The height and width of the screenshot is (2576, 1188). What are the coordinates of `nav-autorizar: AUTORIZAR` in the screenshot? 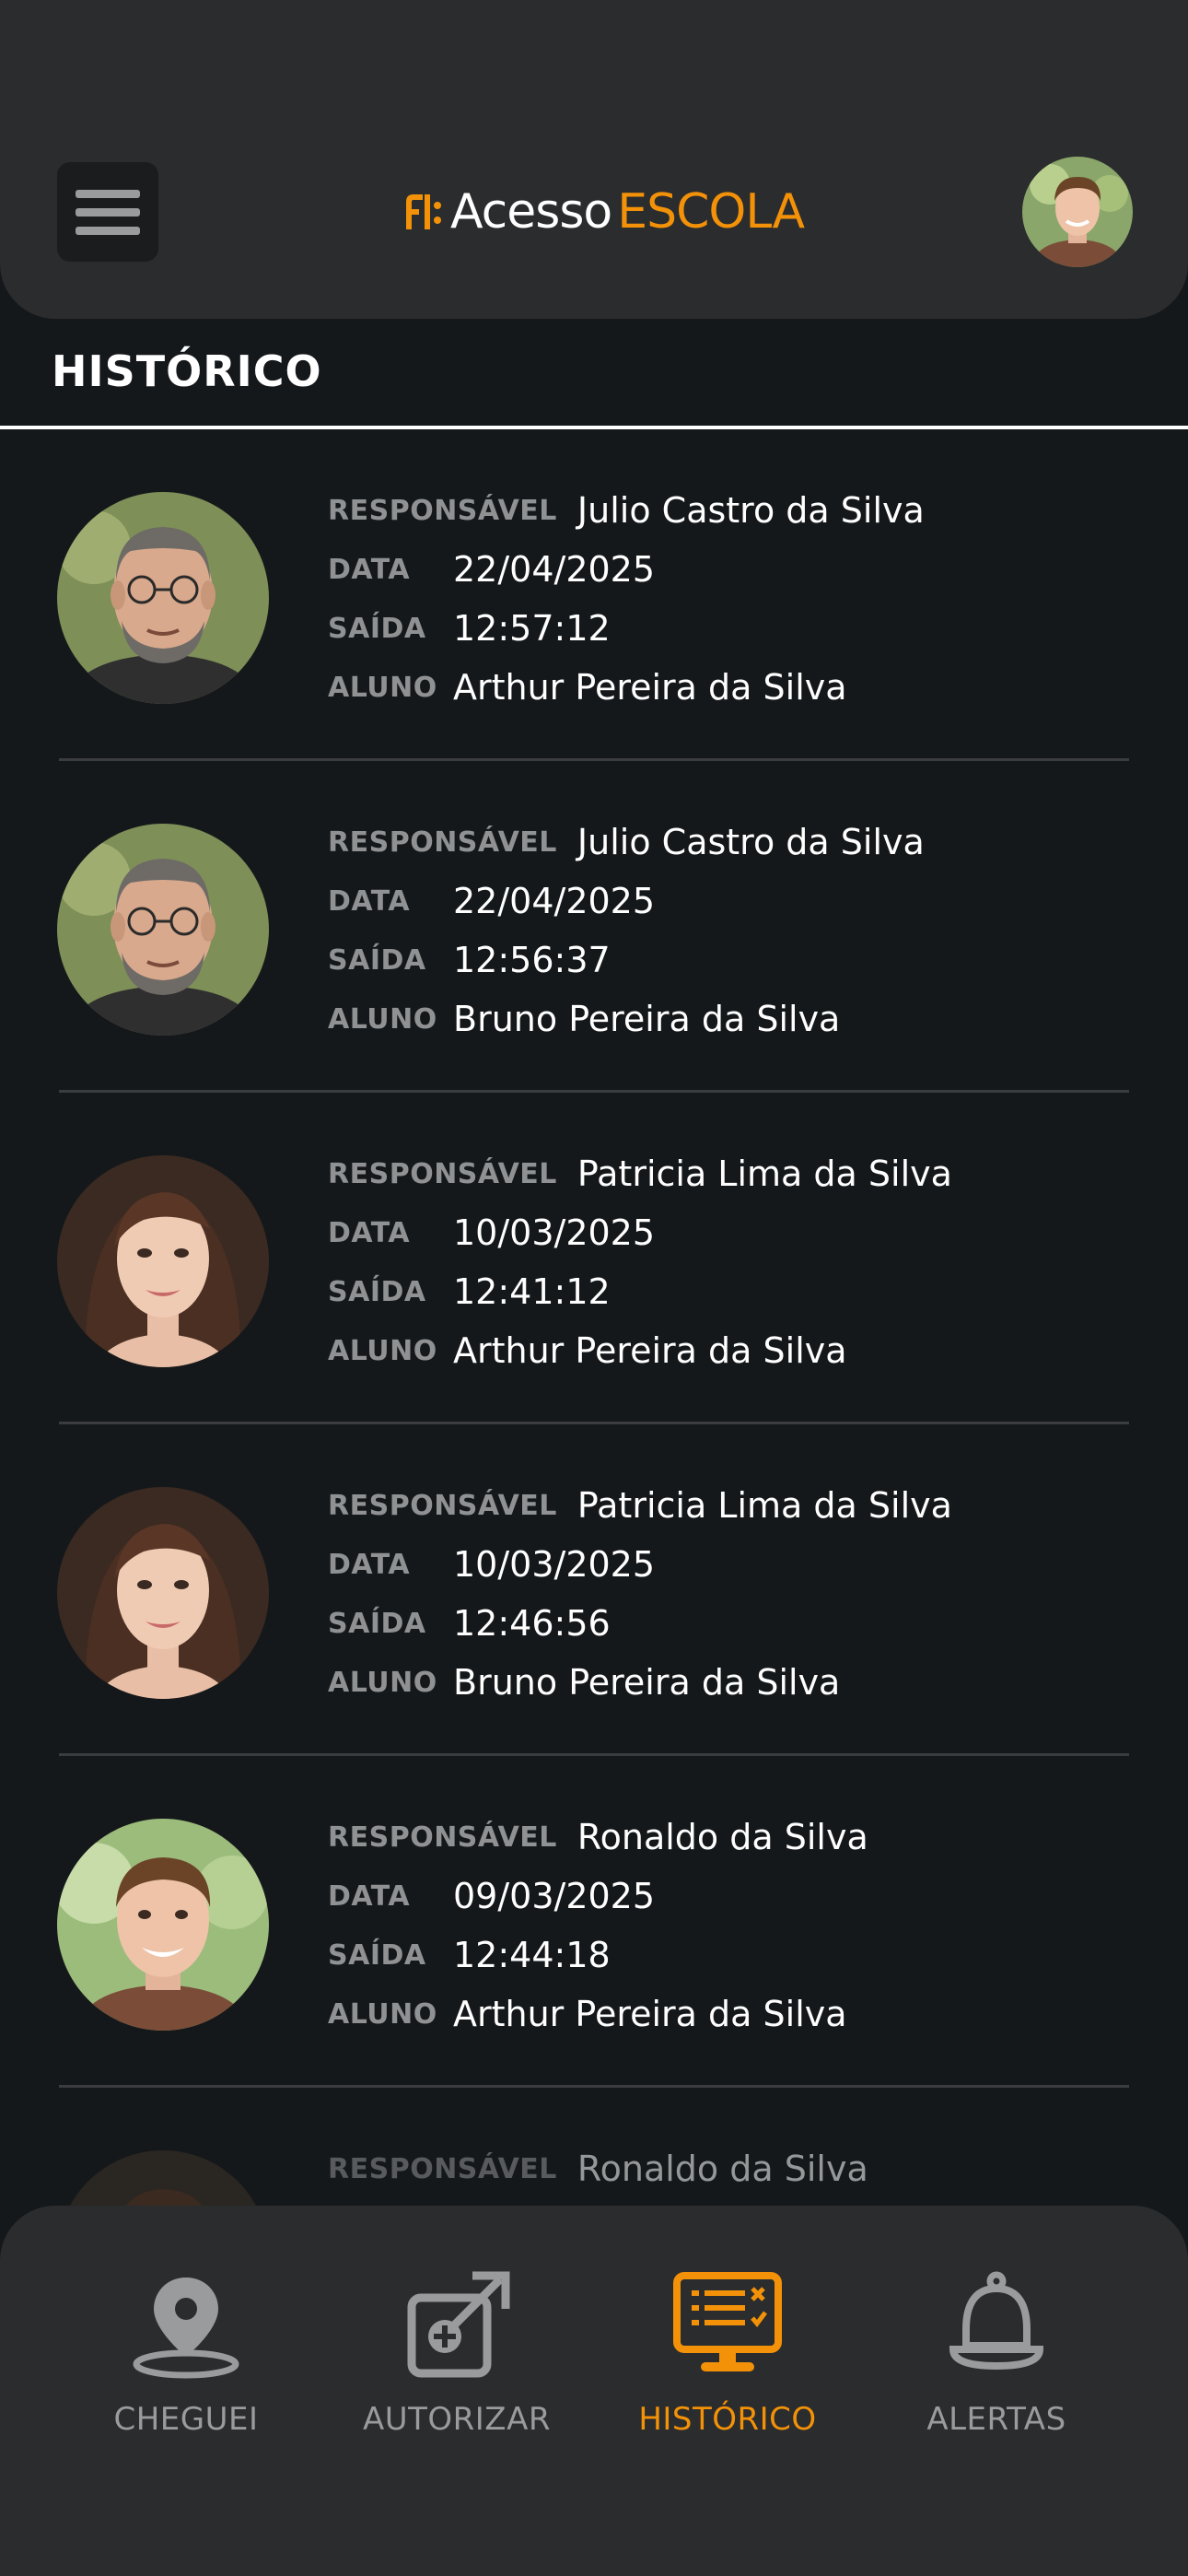 It's located at (457, 2352).